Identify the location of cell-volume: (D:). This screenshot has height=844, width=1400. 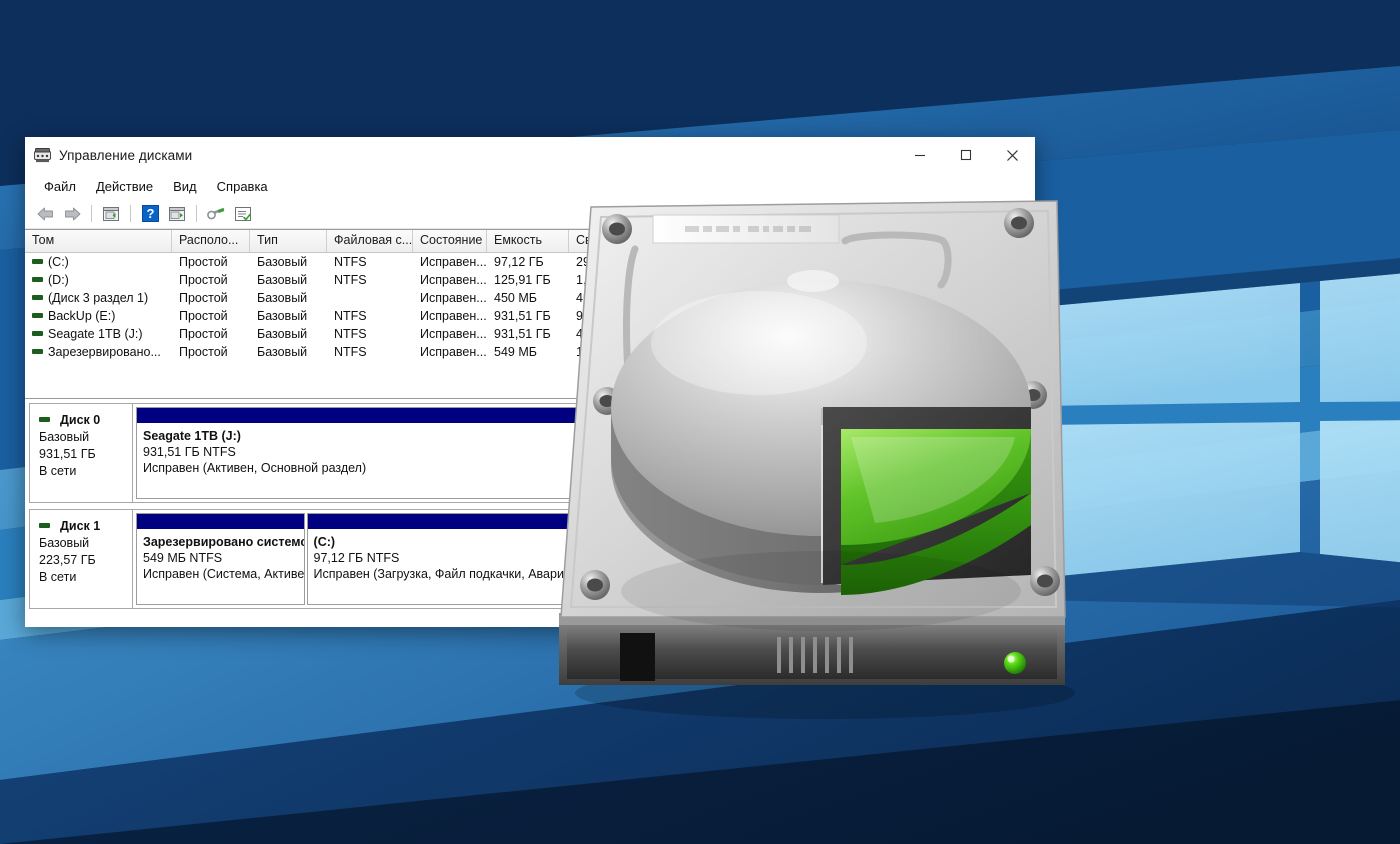
(98, 280).